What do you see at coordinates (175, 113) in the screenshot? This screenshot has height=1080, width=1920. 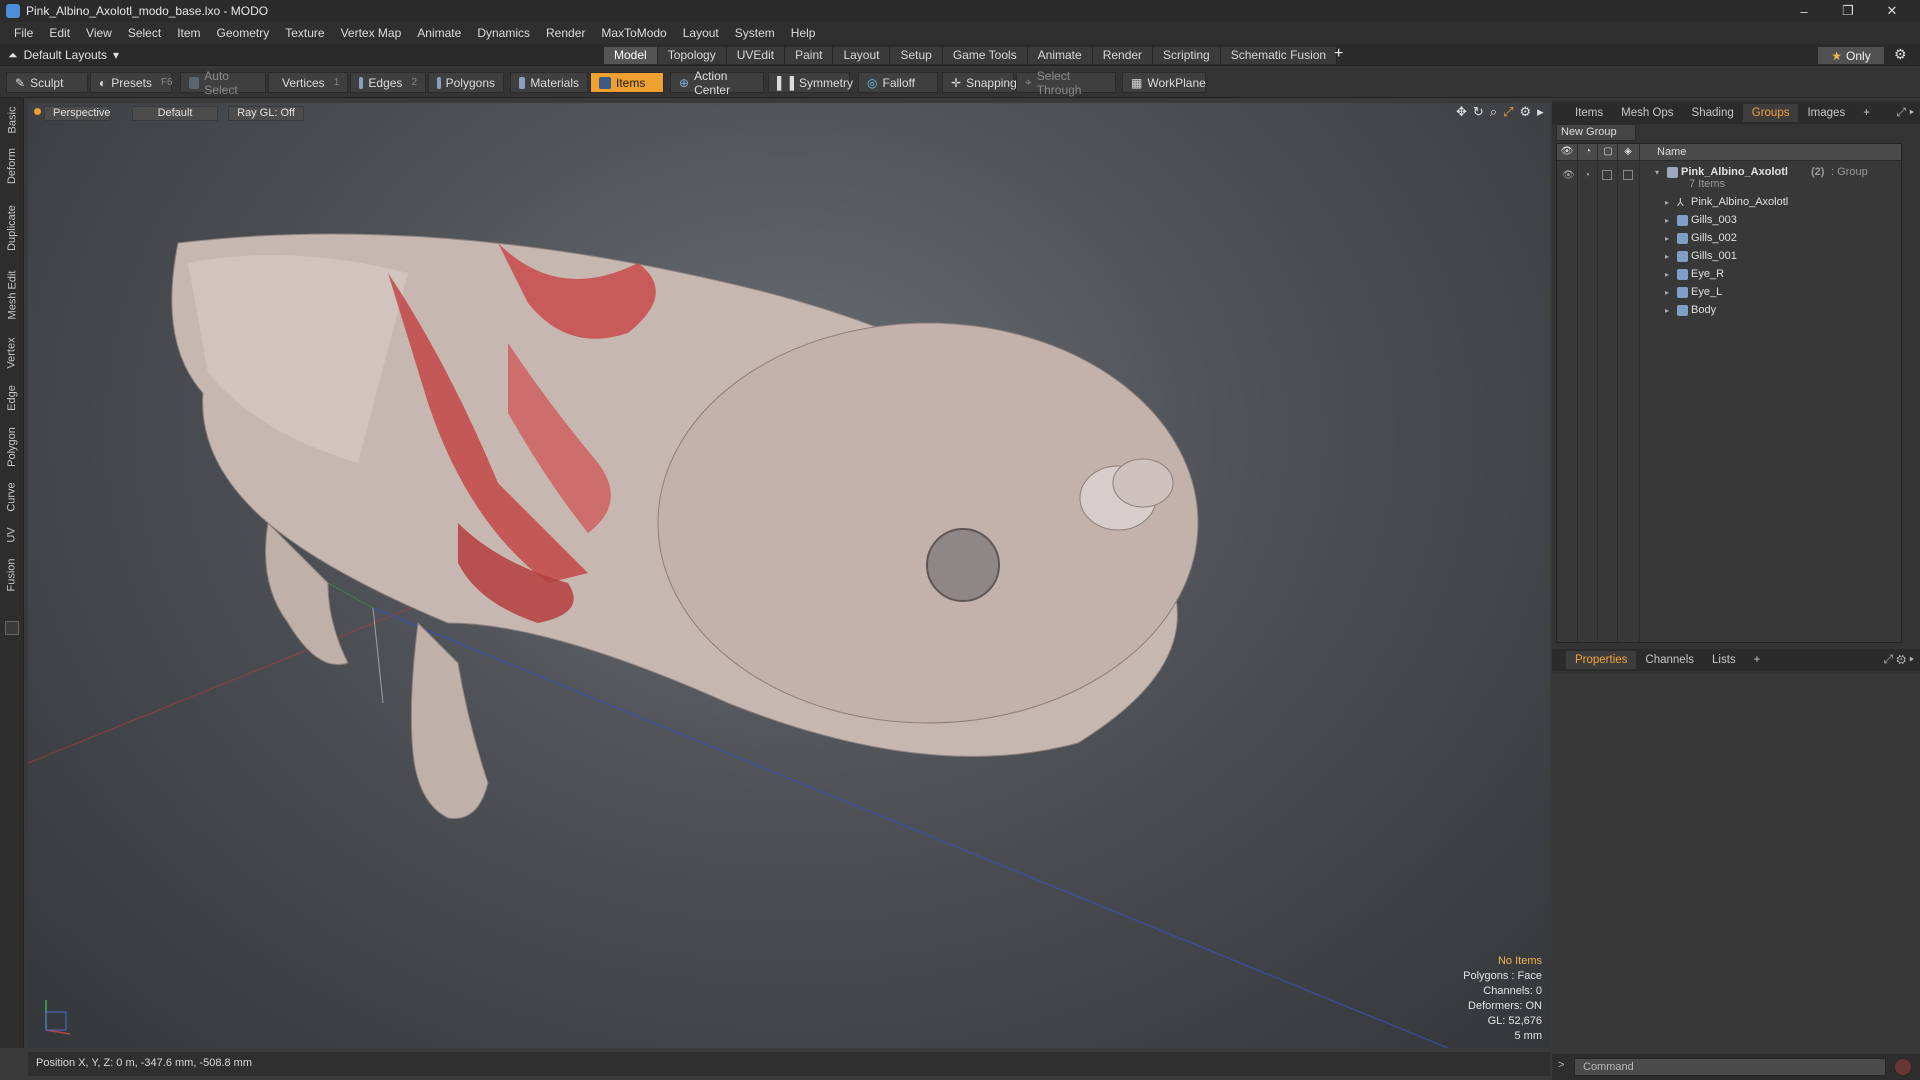 I see `shading-mode-button: Default` at bounding box center [175, 113].